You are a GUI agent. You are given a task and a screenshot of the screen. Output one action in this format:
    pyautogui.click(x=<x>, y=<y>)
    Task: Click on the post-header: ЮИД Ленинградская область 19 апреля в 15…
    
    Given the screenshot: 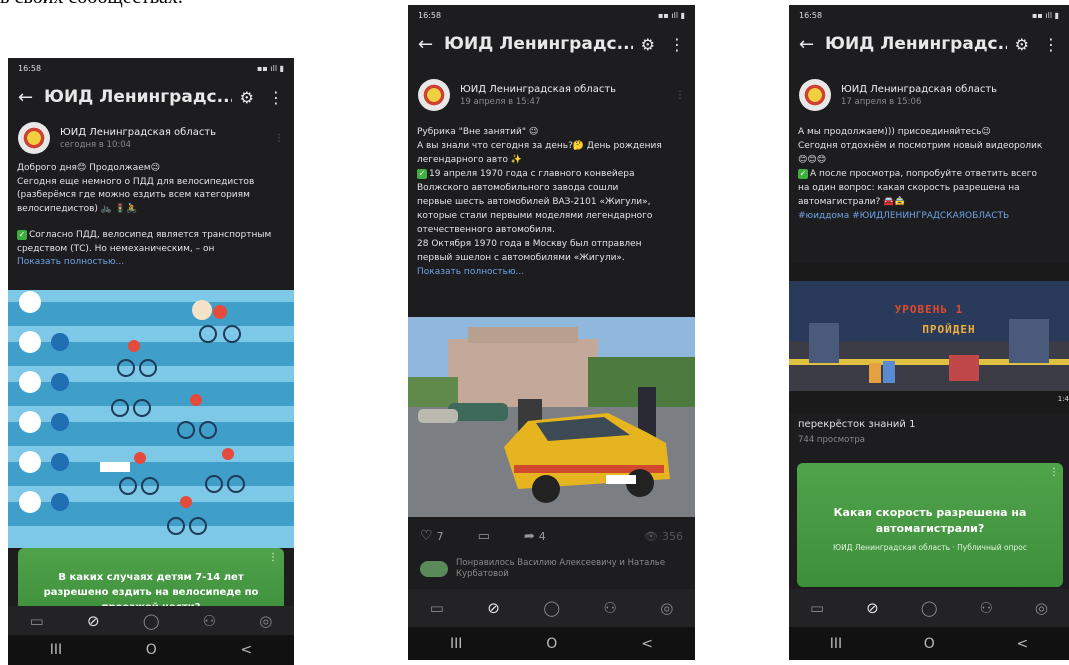 What is the action you would take?
    pyautogui.click(x=551, y=95)
    